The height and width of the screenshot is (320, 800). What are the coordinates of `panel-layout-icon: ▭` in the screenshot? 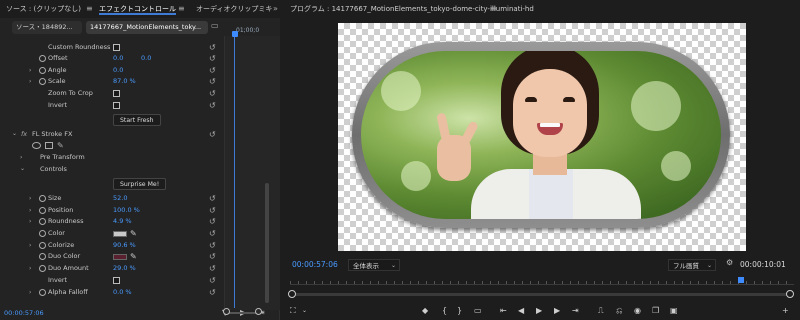 It's located at (215, 25).